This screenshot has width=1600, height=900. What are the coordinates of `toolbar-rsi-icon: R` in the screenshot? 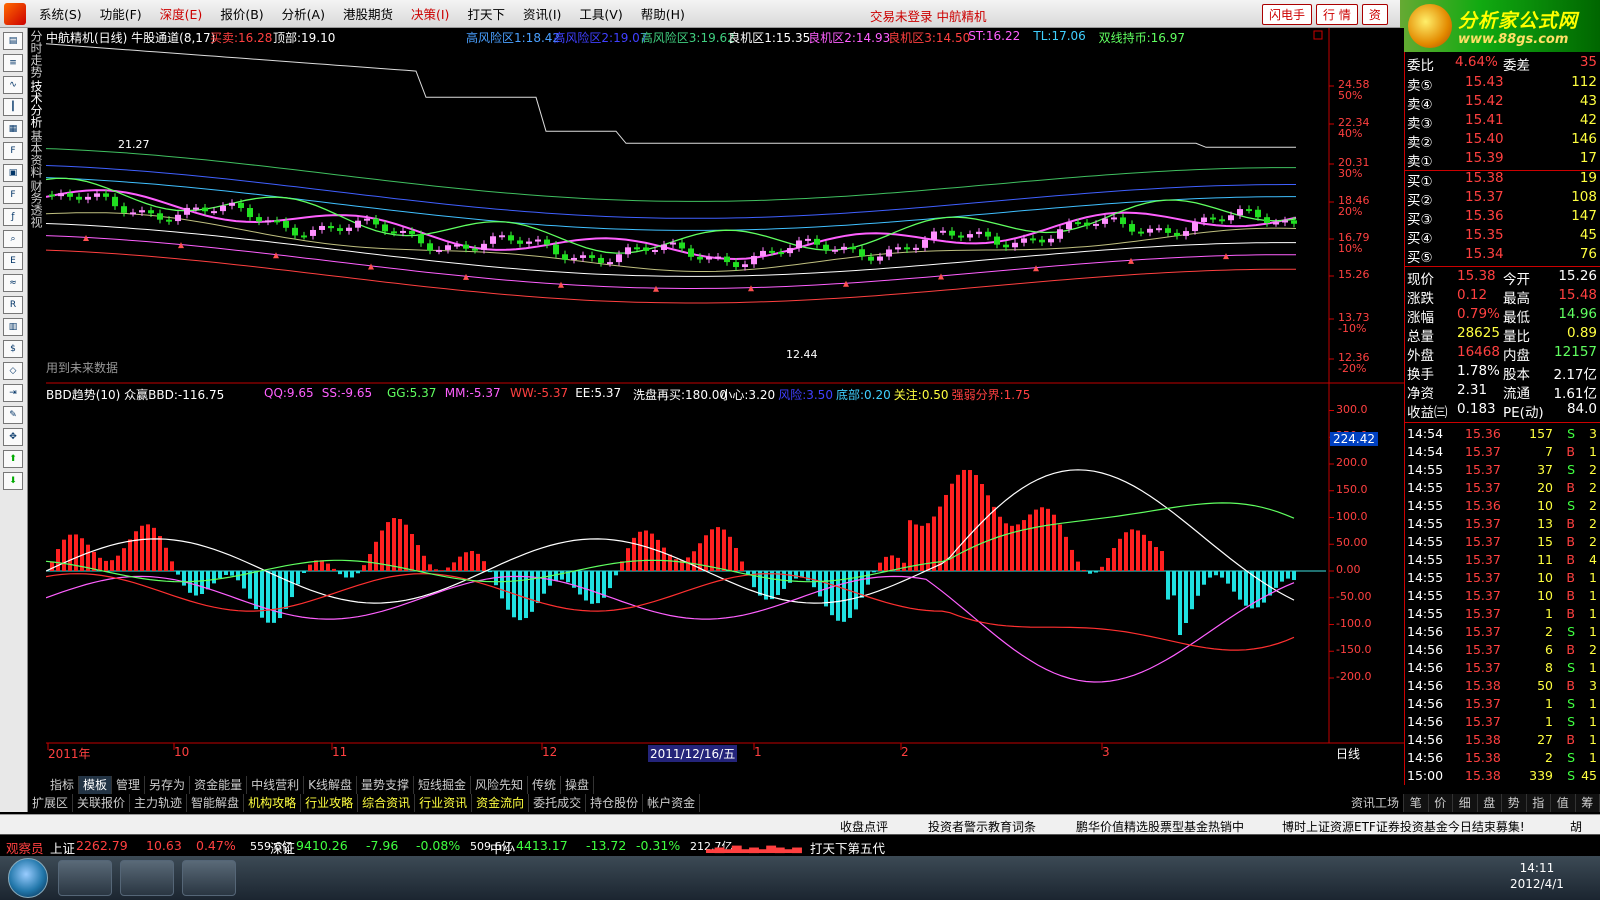 It's located at (13, 305).